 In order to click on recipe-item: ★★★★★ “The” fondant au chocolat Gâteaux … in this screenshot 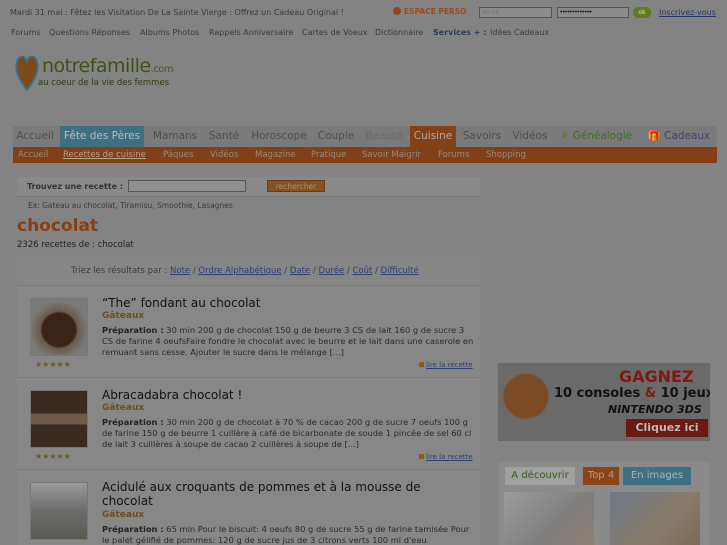, I will do `click(248, 330)`.